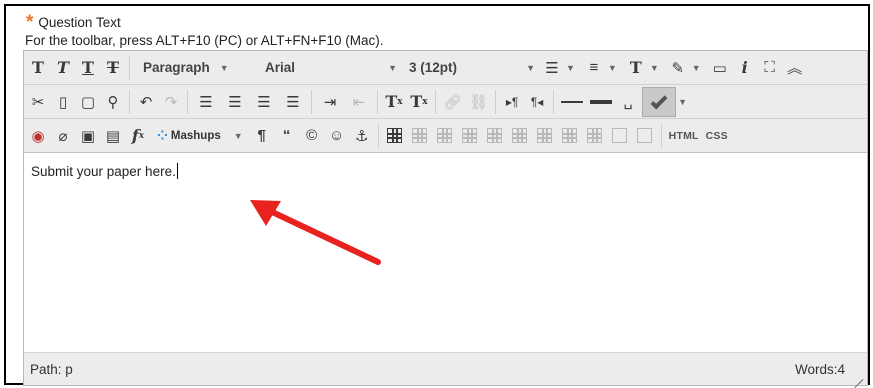 This screenshot has width=873, height=388. I want to click on cut-icon: ✂, so click(38, 102).